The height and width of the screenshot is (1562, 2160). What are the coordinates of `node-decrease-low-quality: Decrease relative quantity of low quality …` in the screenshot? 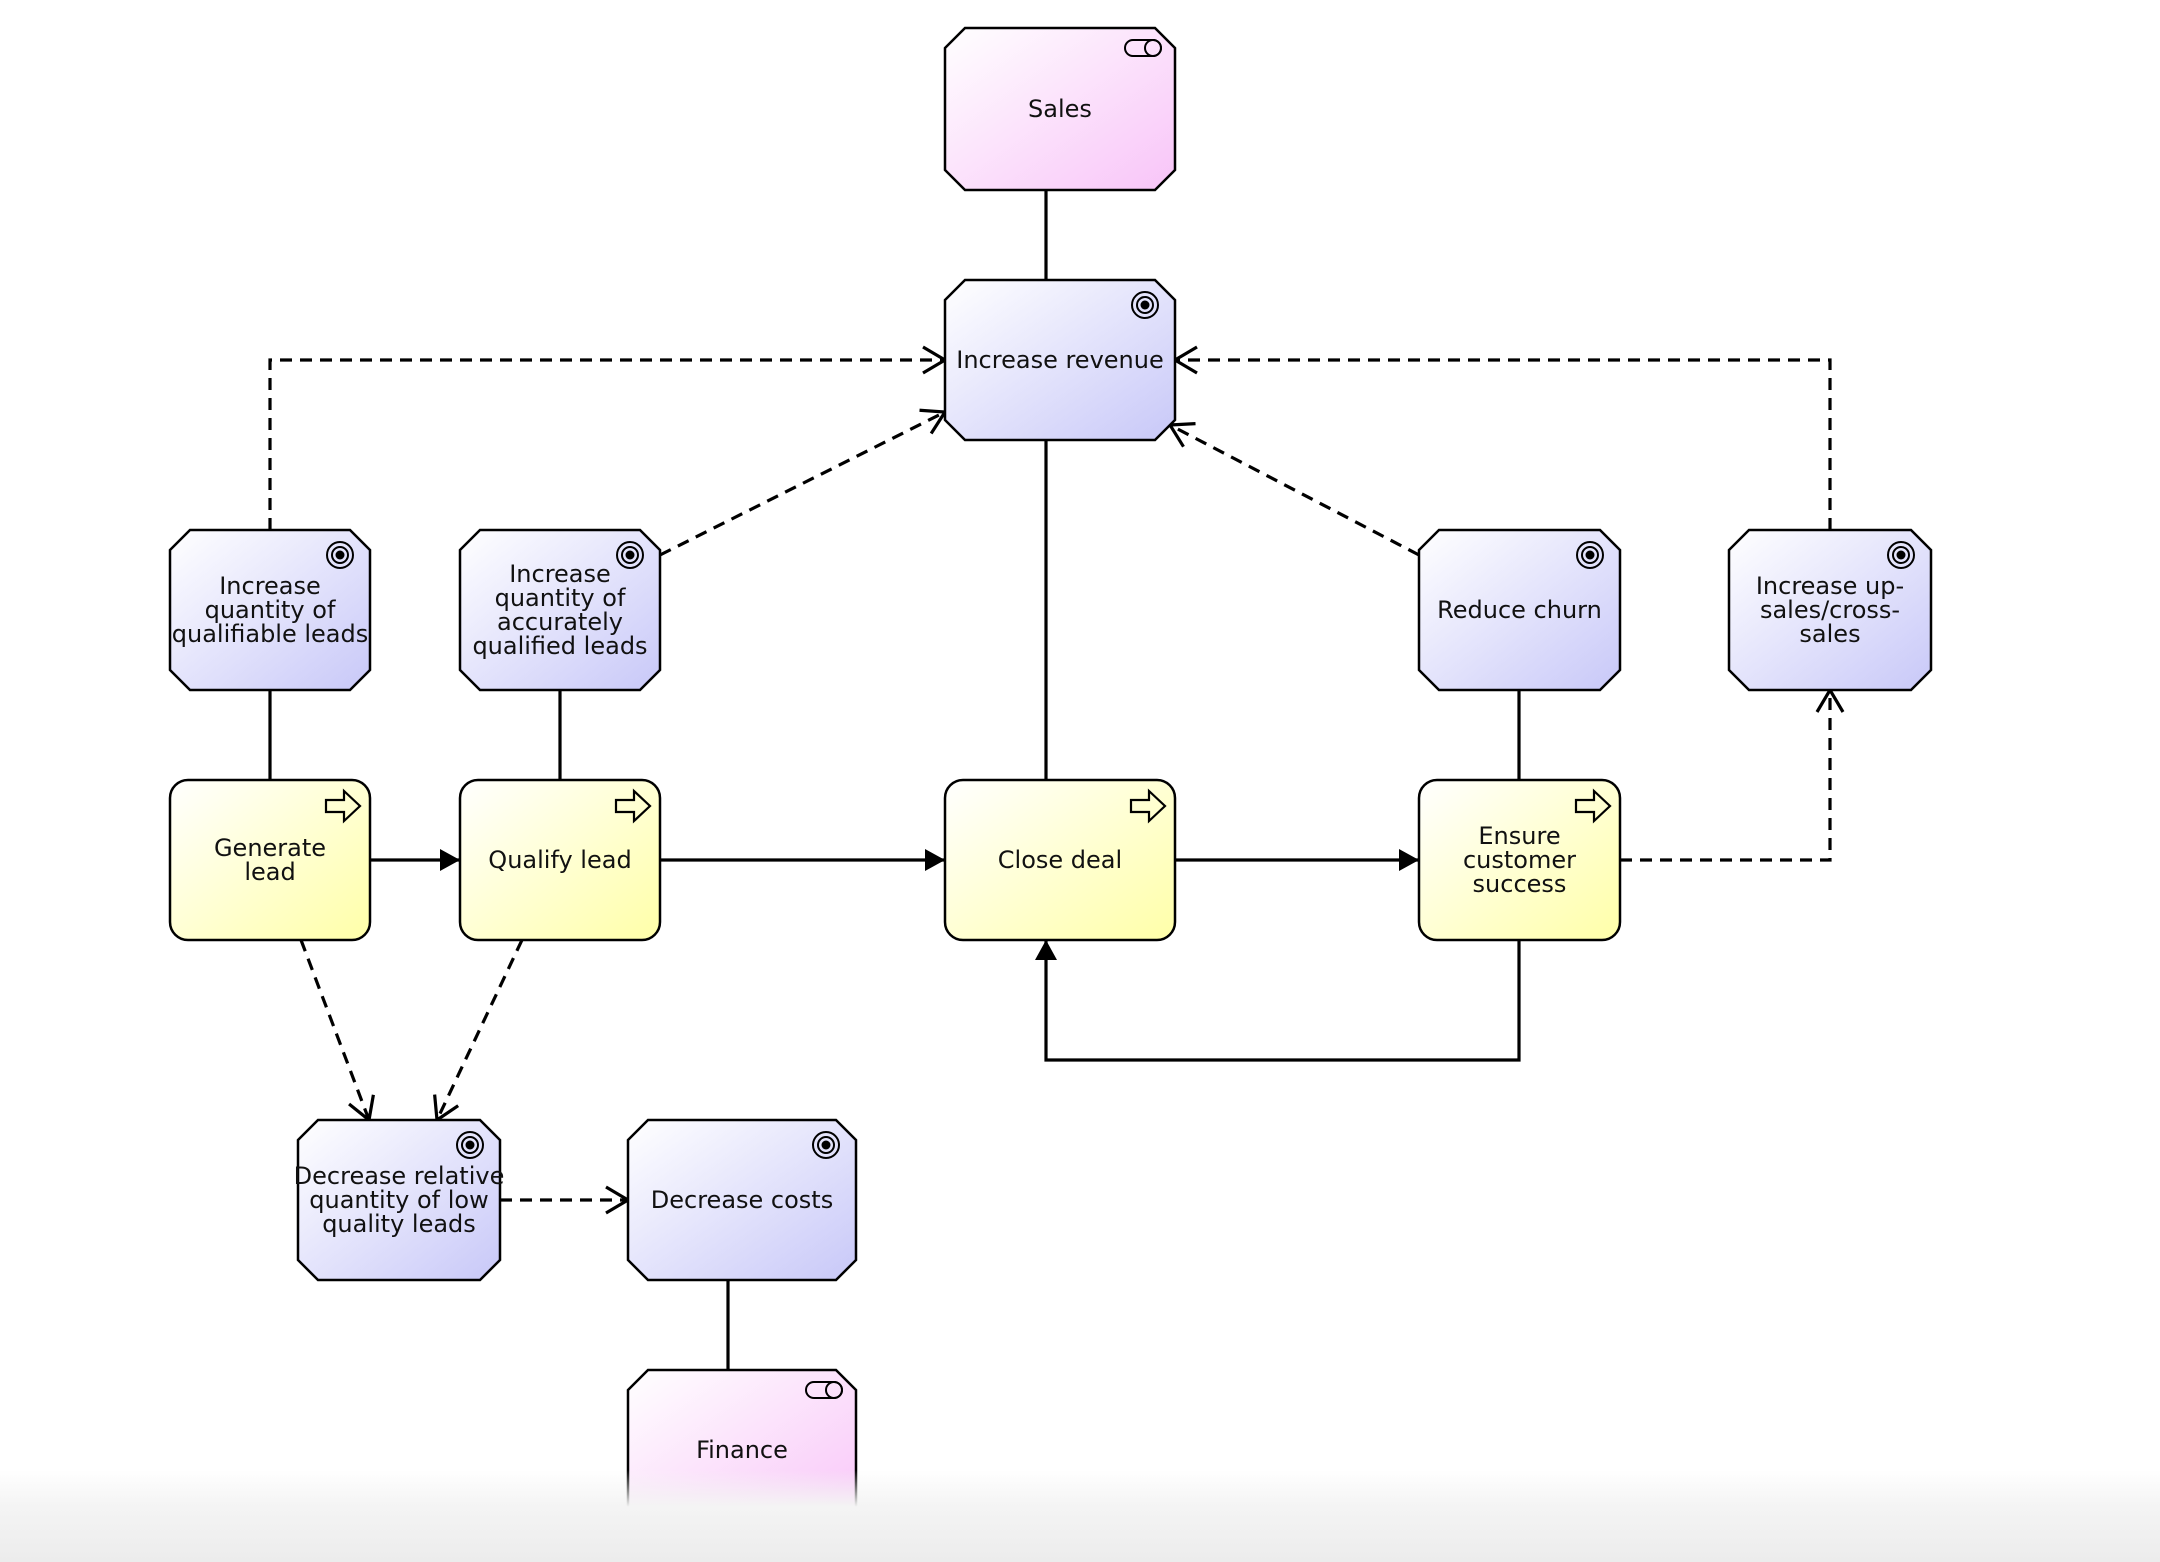 It's located at (399, 1200).